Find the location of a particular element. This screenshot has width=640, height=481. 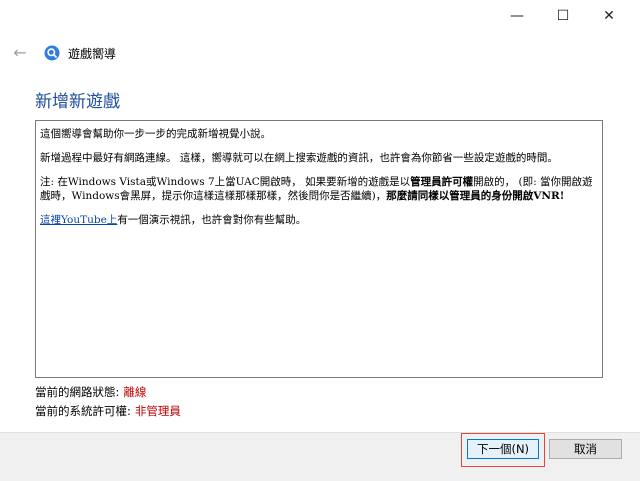

close-button: ✕ is located at coordinates (609, 16).